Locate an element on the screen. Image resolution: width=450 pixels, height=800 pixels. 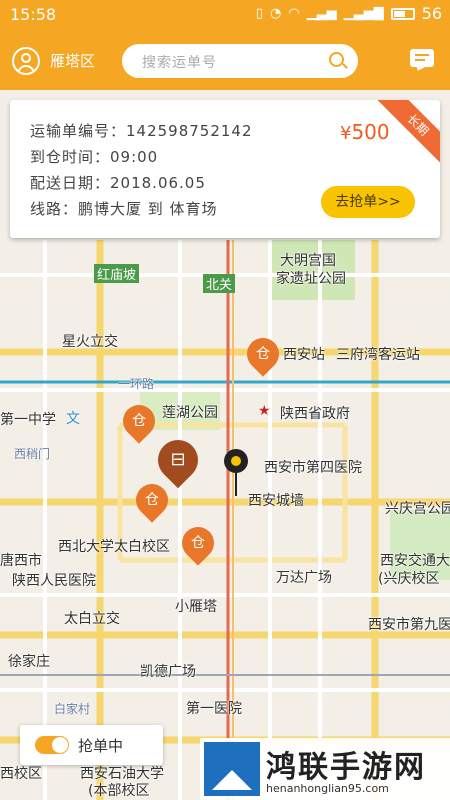
search-placeholder: 搜索运单号 is located at coordinates (179, 63).